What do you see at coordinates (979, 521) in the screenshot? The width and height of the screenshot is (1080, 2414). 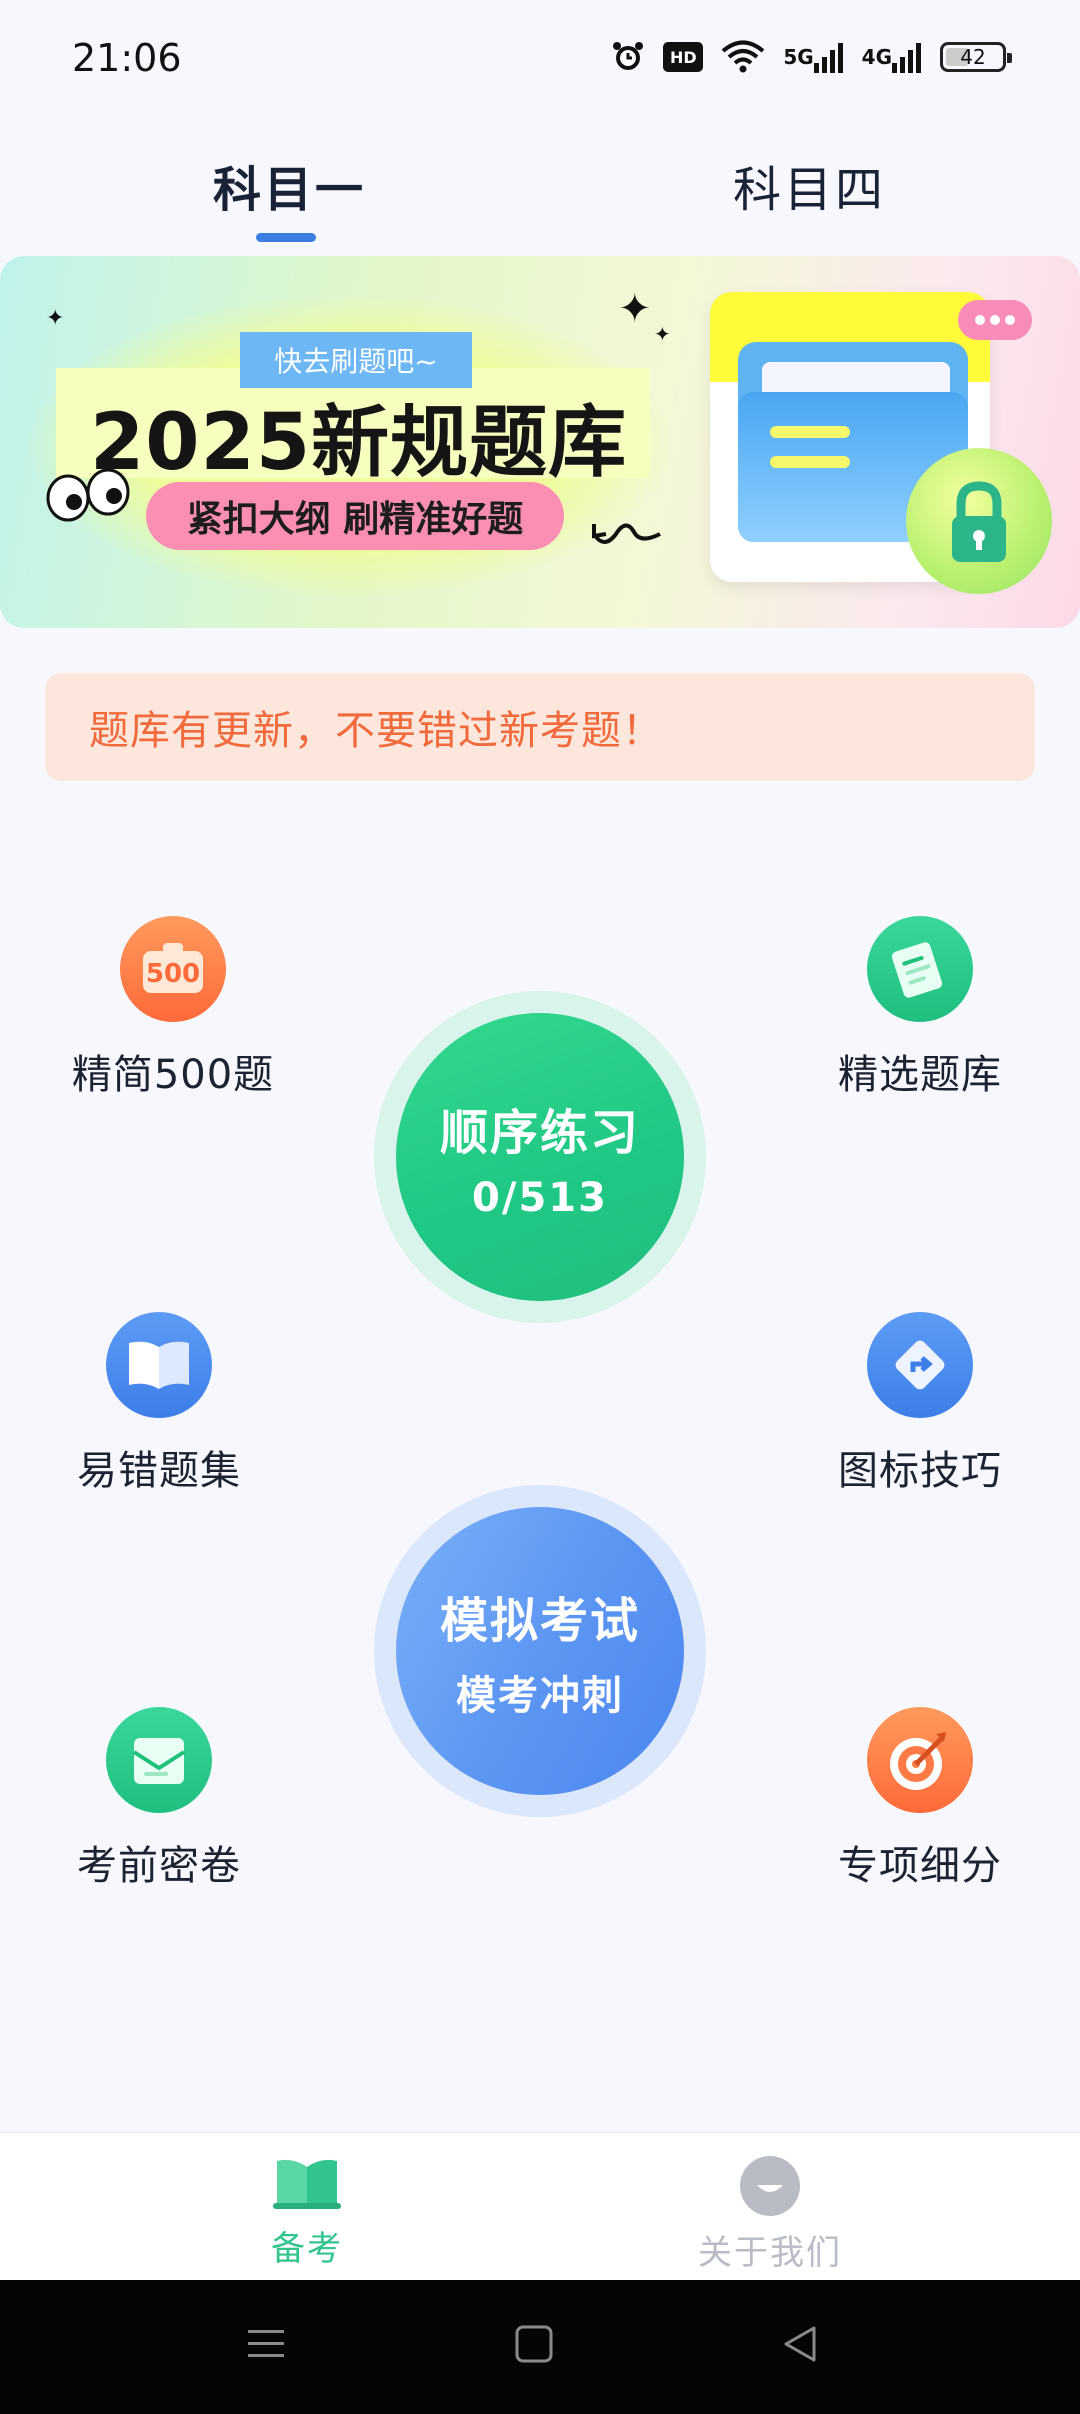 I see `lock-icon` at bounding box center [979, 521].